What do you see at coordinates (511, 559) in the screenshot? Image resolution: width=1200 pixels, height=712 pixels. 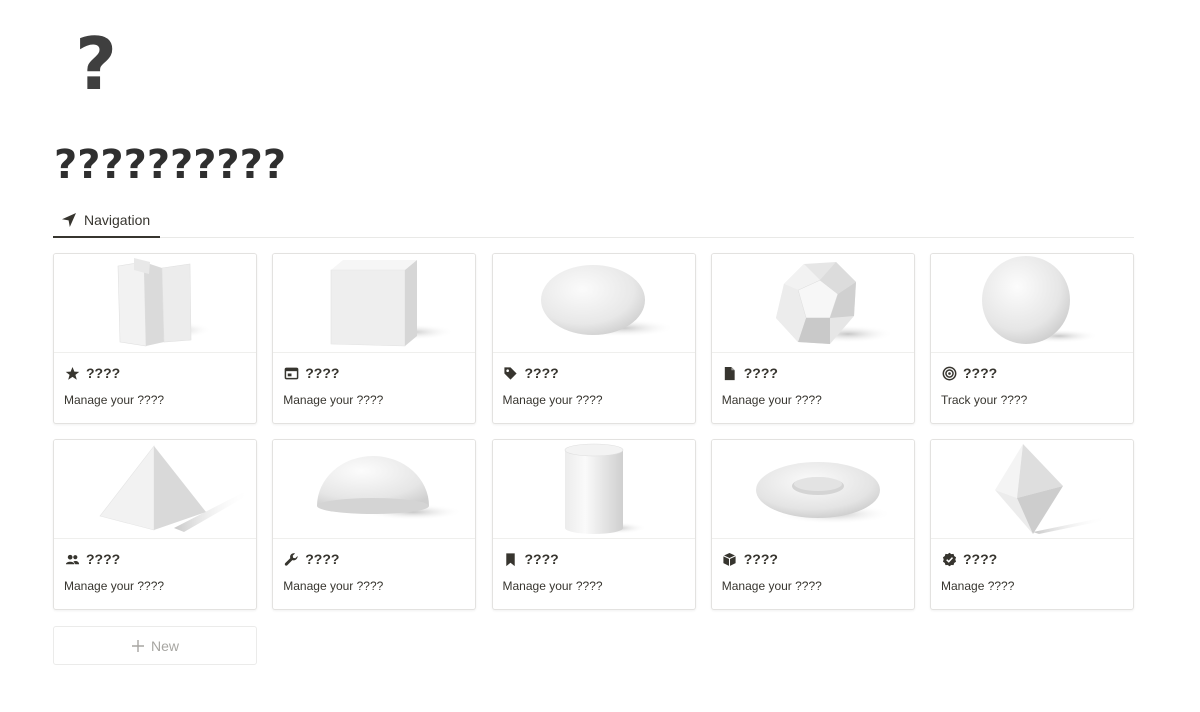 I see `bookmark-icon` at bounding box center [511, 559].